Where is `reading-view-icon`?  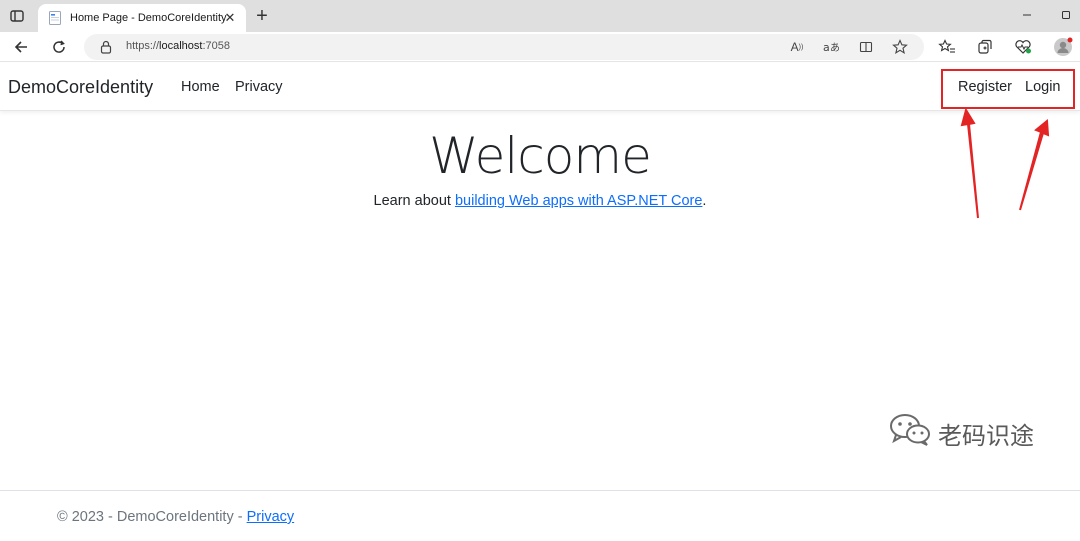 reading-view-icon is located at coordinates (866, 47).